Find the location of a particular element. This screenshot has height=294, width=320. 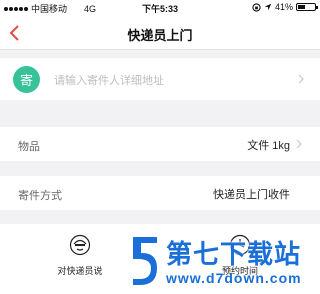

battery-percent: 41% is located at coordinates (283, 7).